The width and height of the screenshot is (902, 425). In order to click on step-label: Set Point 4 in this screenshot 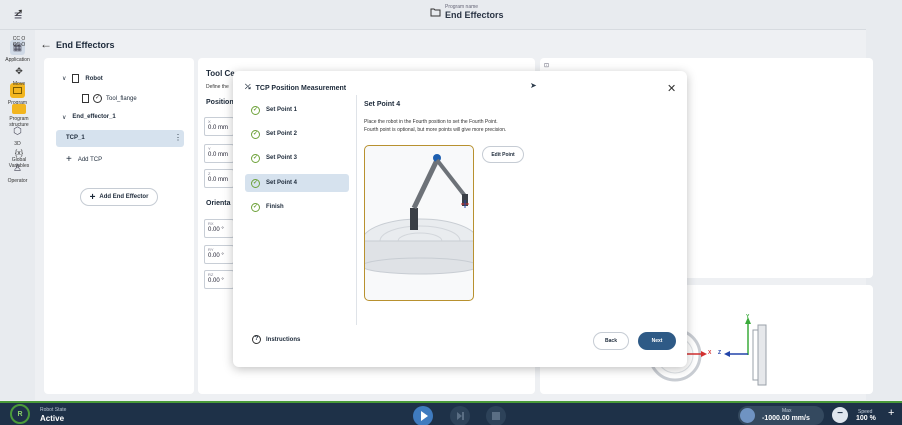, I will do `click(282, 183)`.